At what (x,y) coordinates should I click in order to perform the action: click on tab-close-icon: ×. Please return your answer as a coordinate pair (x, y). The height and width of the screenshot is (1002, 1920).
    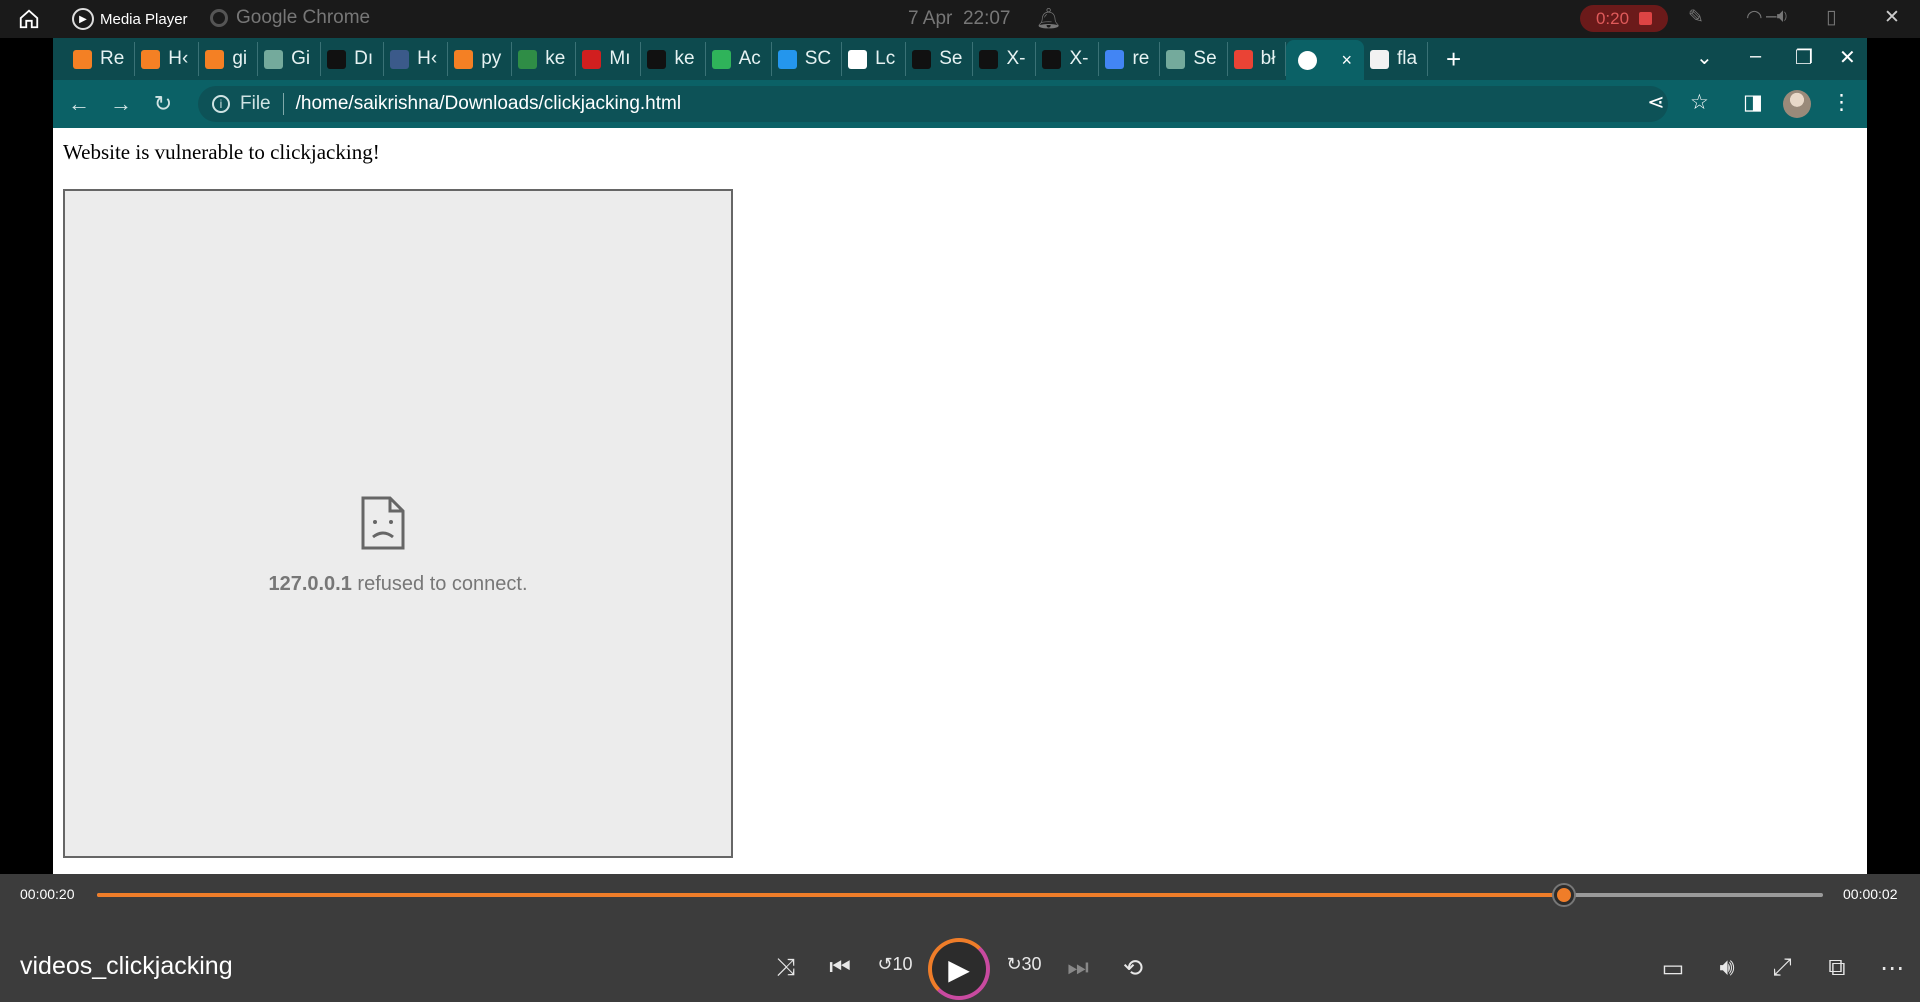
    Looking at the image, I should click on (1346, 60).